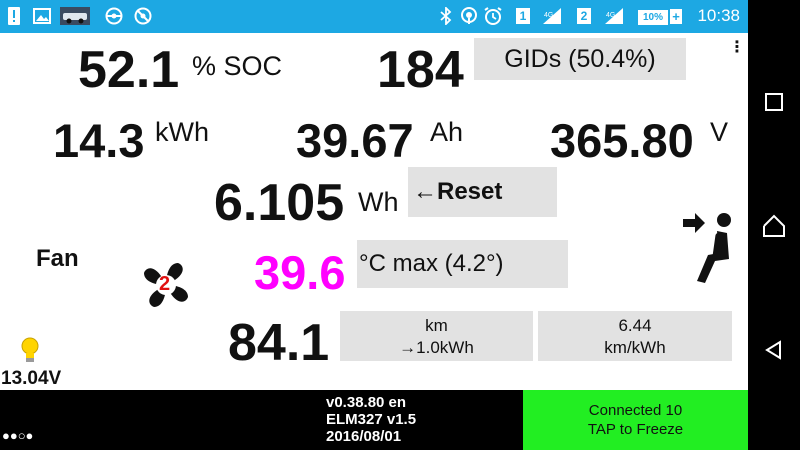  Describe the element at coordinates (635, 429) in the screenshot. I see `tap-to-freeze: TAP to Freeze` at that location.